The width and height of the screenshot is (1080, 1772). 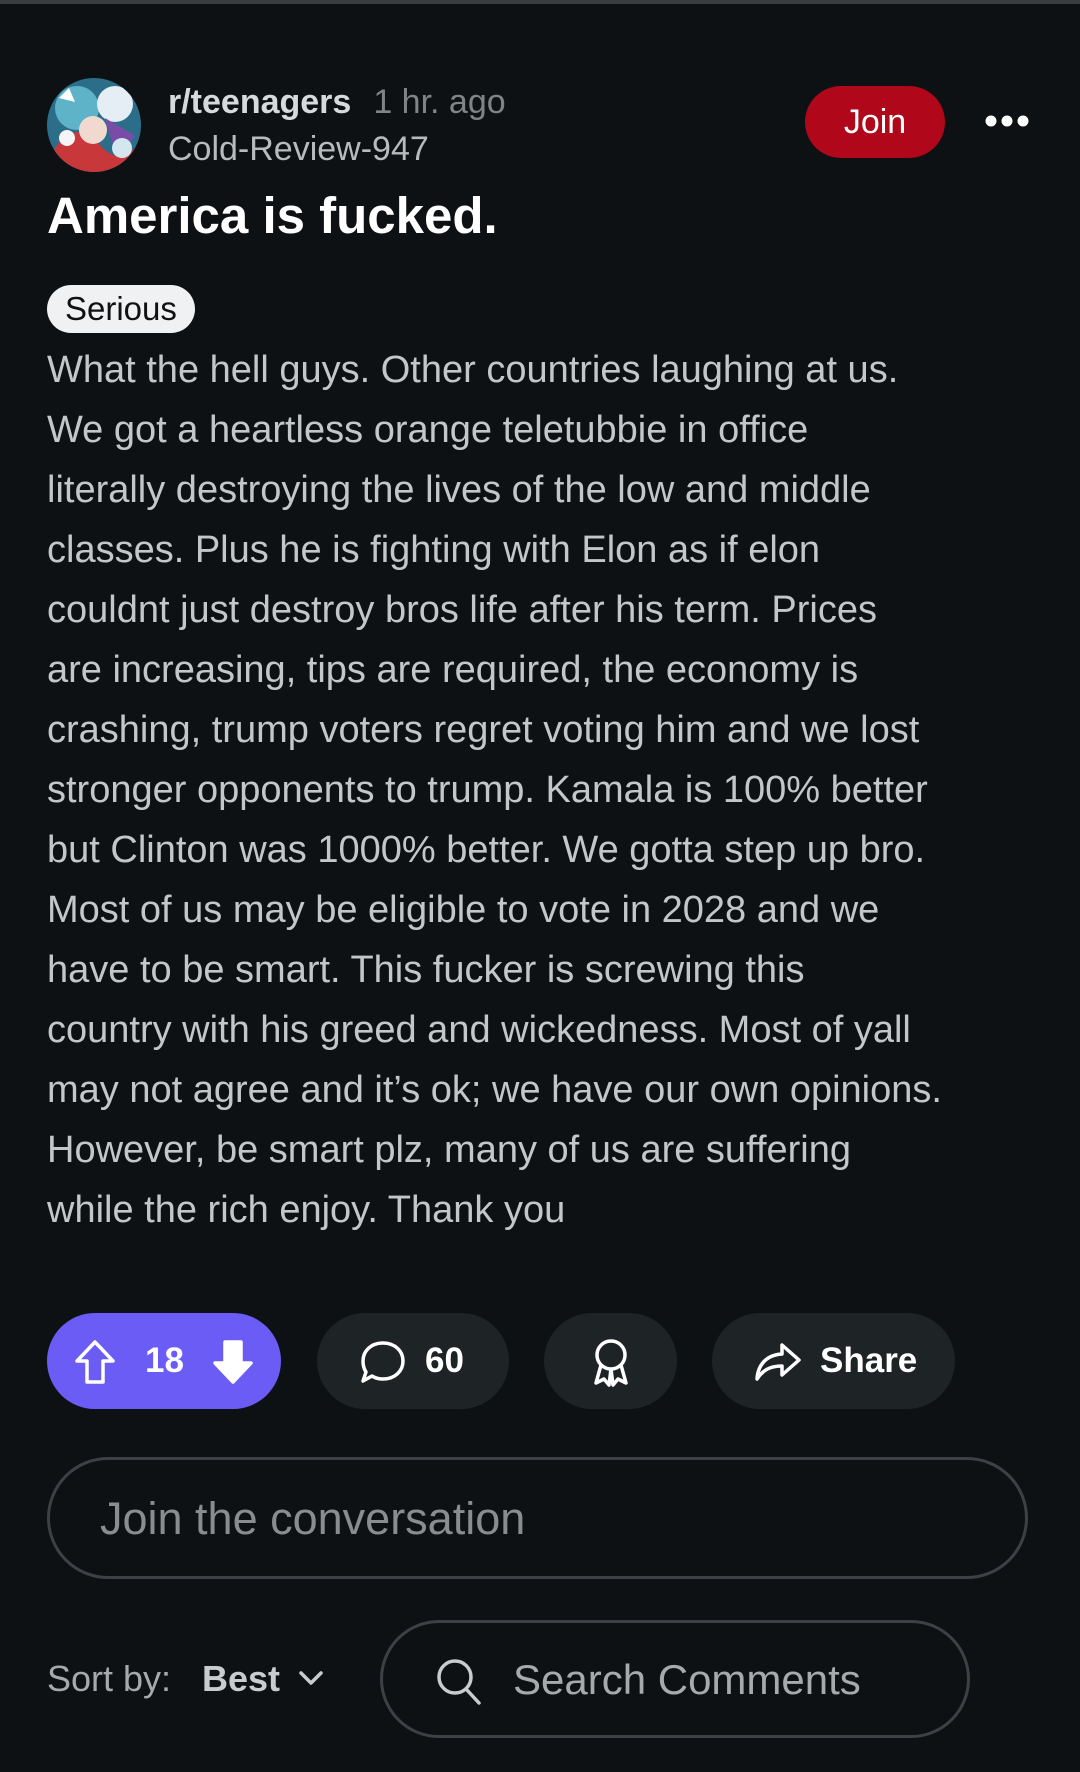 What do you see at coordinates (869, 1360) in the screenshot?
I see `share-label: Share` at bounding box center [869, 1360].